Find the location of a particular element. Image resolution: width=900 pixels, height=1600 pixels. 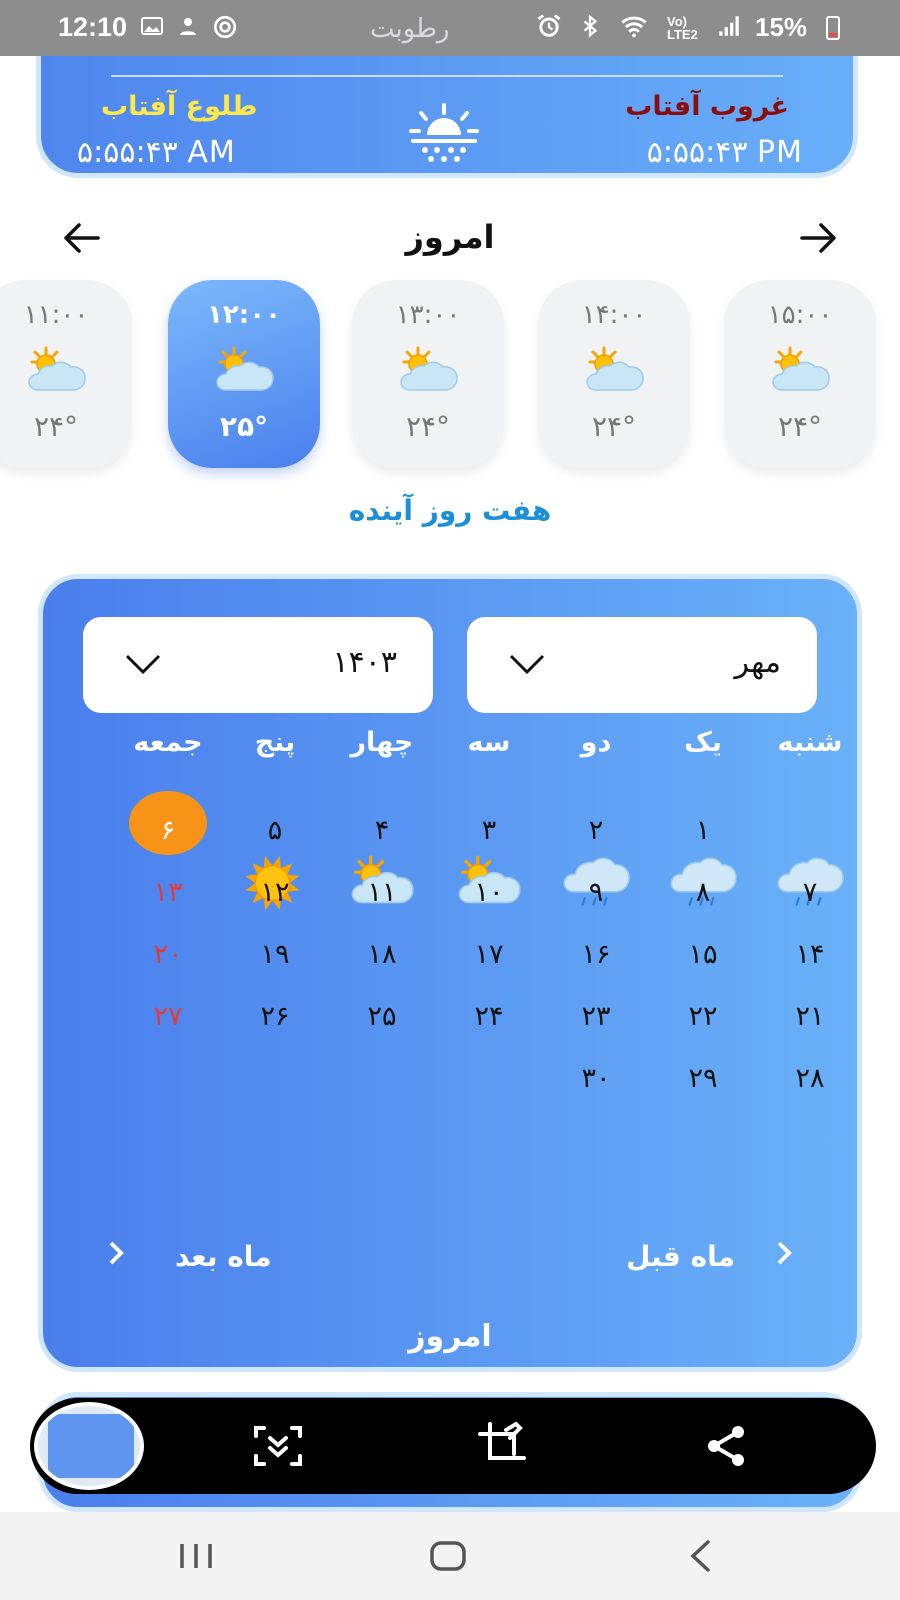

calendar-day: ۲۱ is located at coordinates (810, 1017).